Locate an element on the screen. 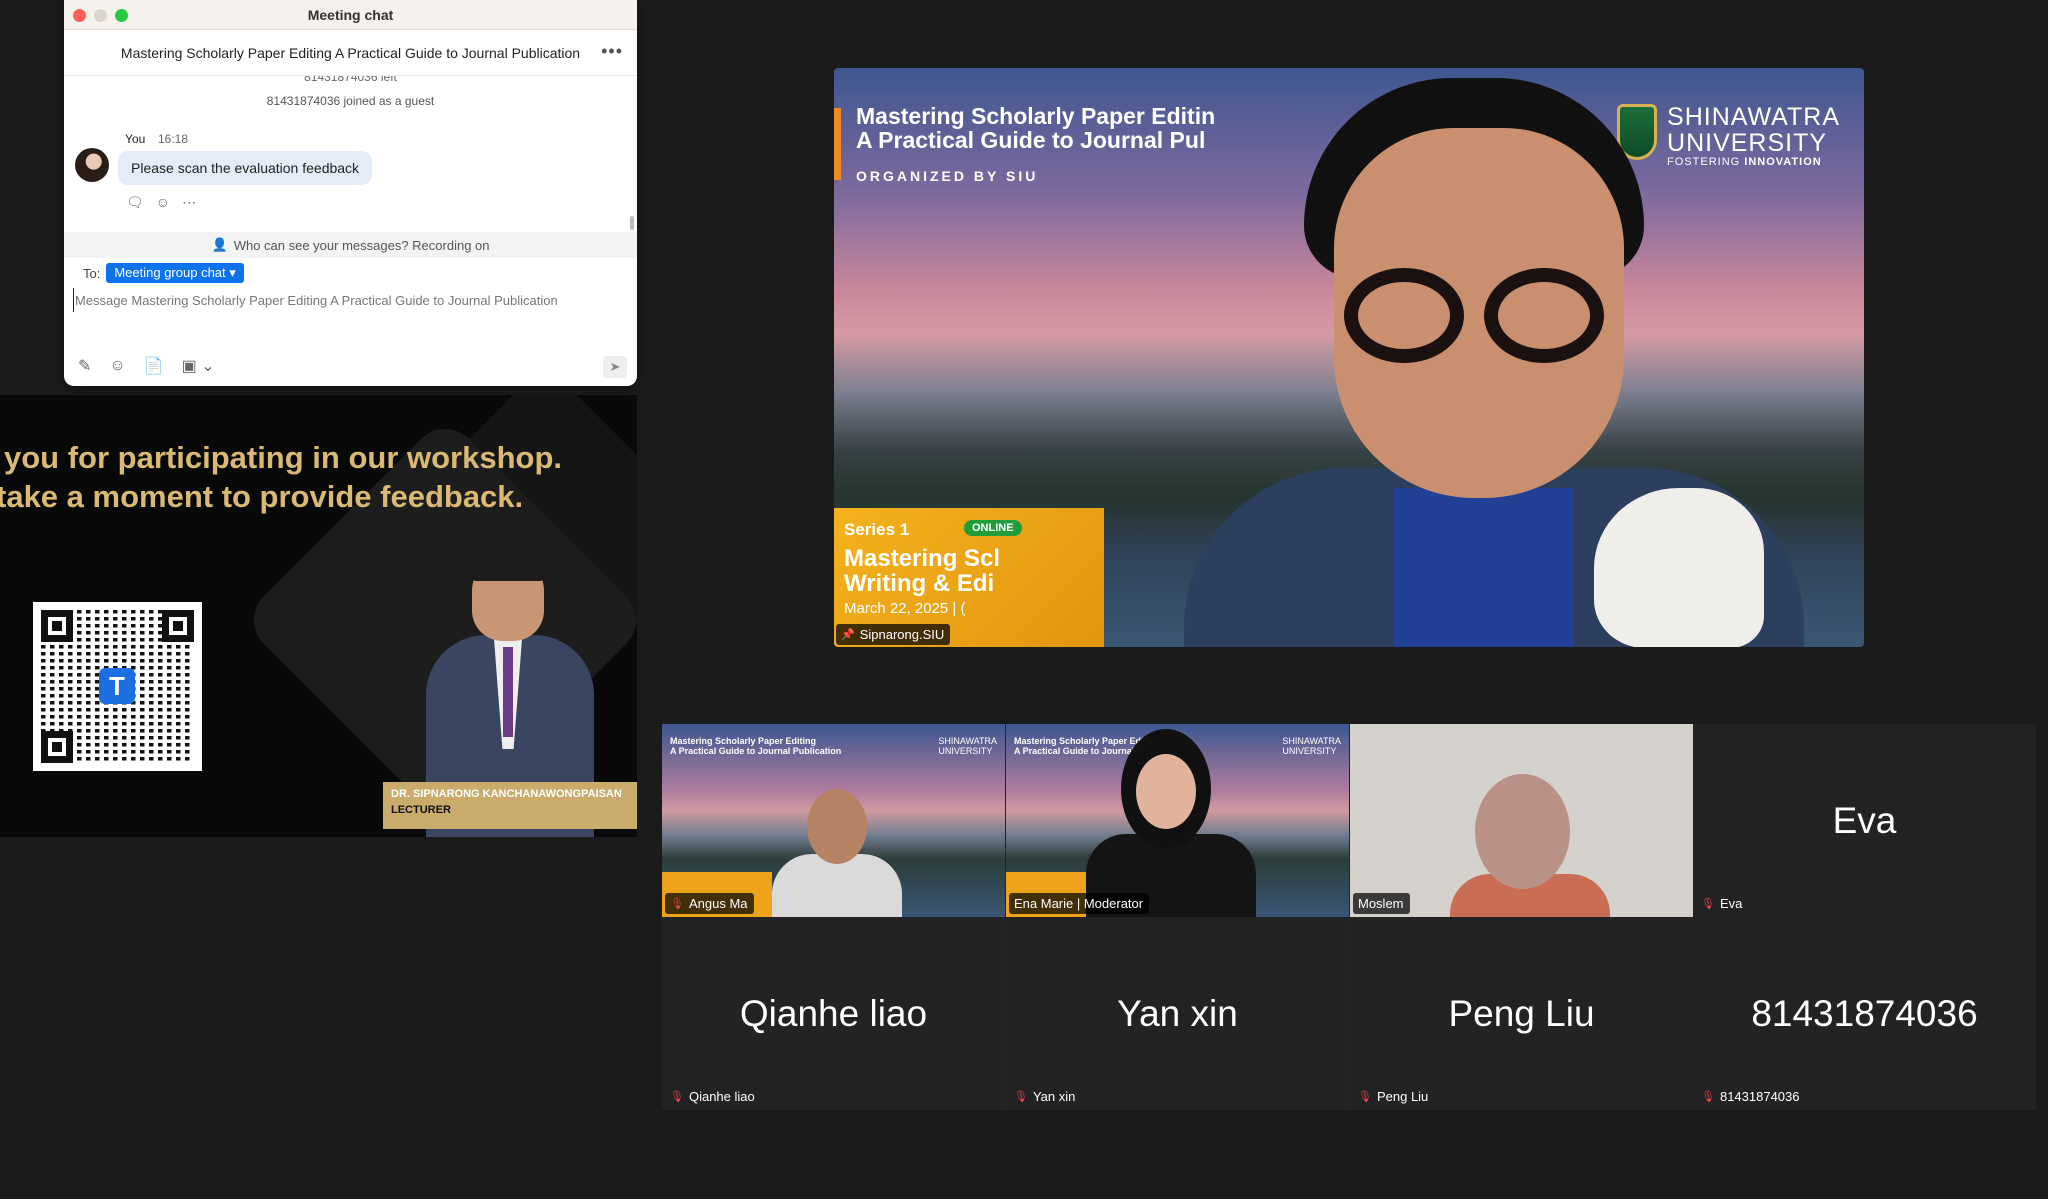 Image resolution: width=2048 pixels, height=1199 pixels. background-title-line: A Practical Guide to Journal Pul is located at coordinates (1031, 140).